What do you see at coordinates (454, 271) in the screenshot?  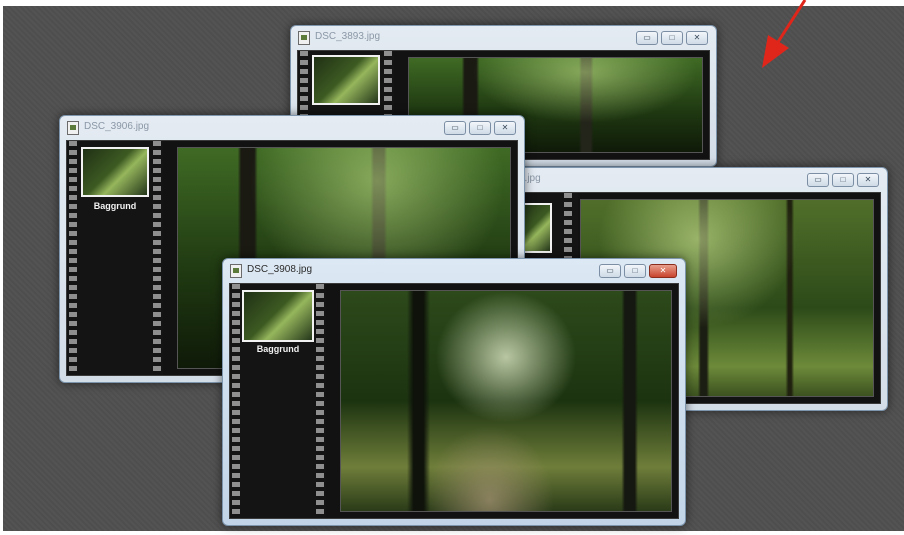 I see `titlebar: DSC_3908.jpg ▭ □ ✕` at bounding box center [454, 271].